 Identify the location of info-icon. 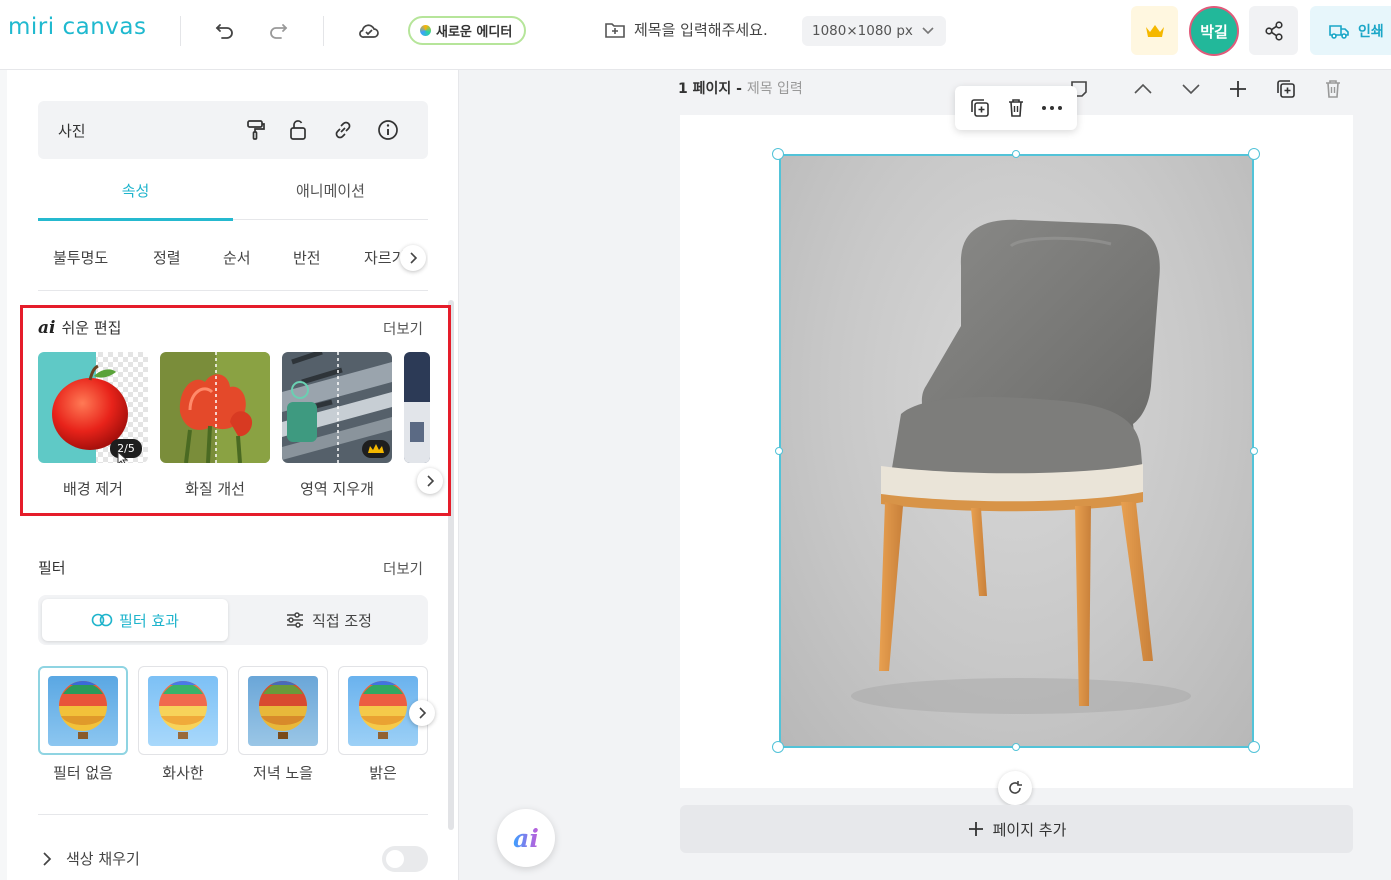
(388, 130).